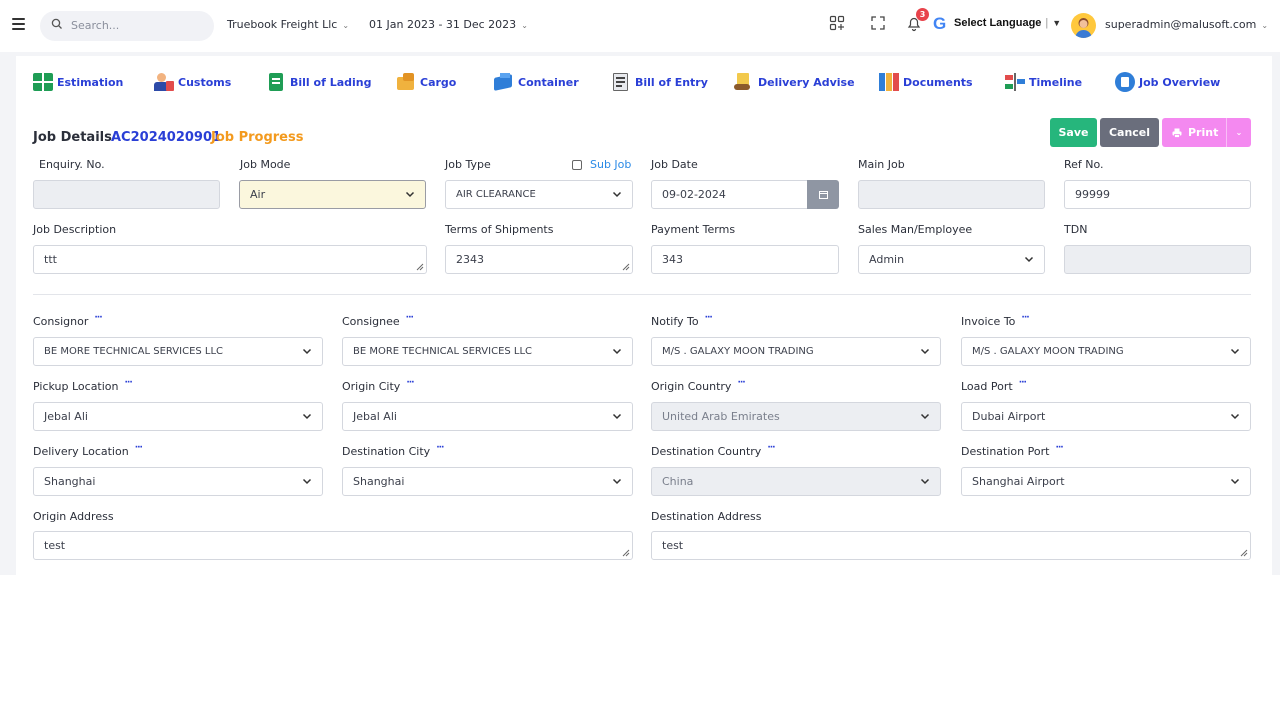 The width and height of the screenshot is (1280, 720). What do you see at coordinates (393, 450) in the screenshot?
I see `destination-city-label: Destination City ···` at bounding box center [393, 450].